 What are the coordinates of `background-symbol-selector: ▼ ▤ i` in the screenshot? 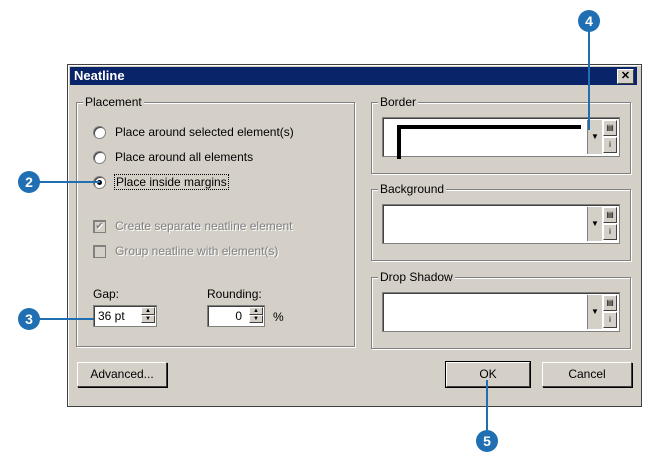 It's located at (501, 224).